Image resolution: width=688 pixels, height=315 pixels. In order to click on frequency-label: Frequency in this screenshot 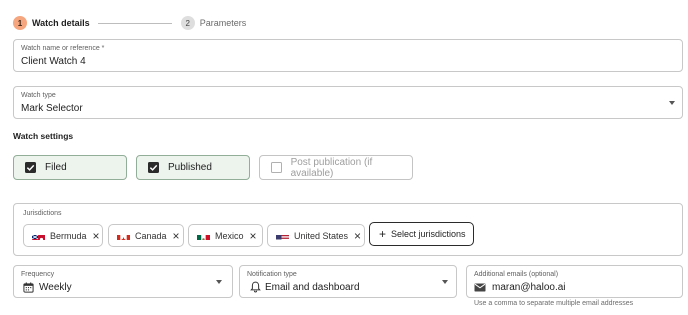, I will do `click(38, 274)`.